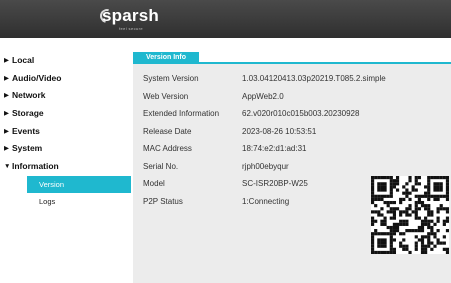 The height and width of the screenshot is (283, 451). What do you see at coordinates (131, 28) in the screenshot?
I see `logo-tagline: feel secure` at bounding box center [131, 28].